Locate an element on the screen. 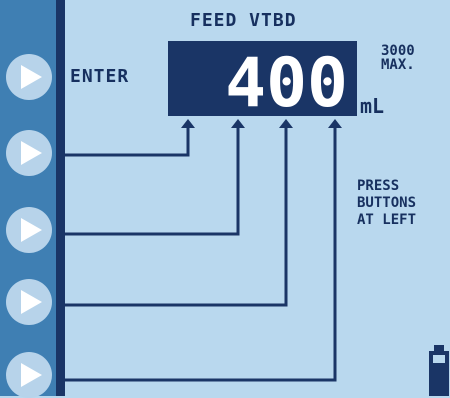  enter-label: ENTER is located at coordinates (100, 76).